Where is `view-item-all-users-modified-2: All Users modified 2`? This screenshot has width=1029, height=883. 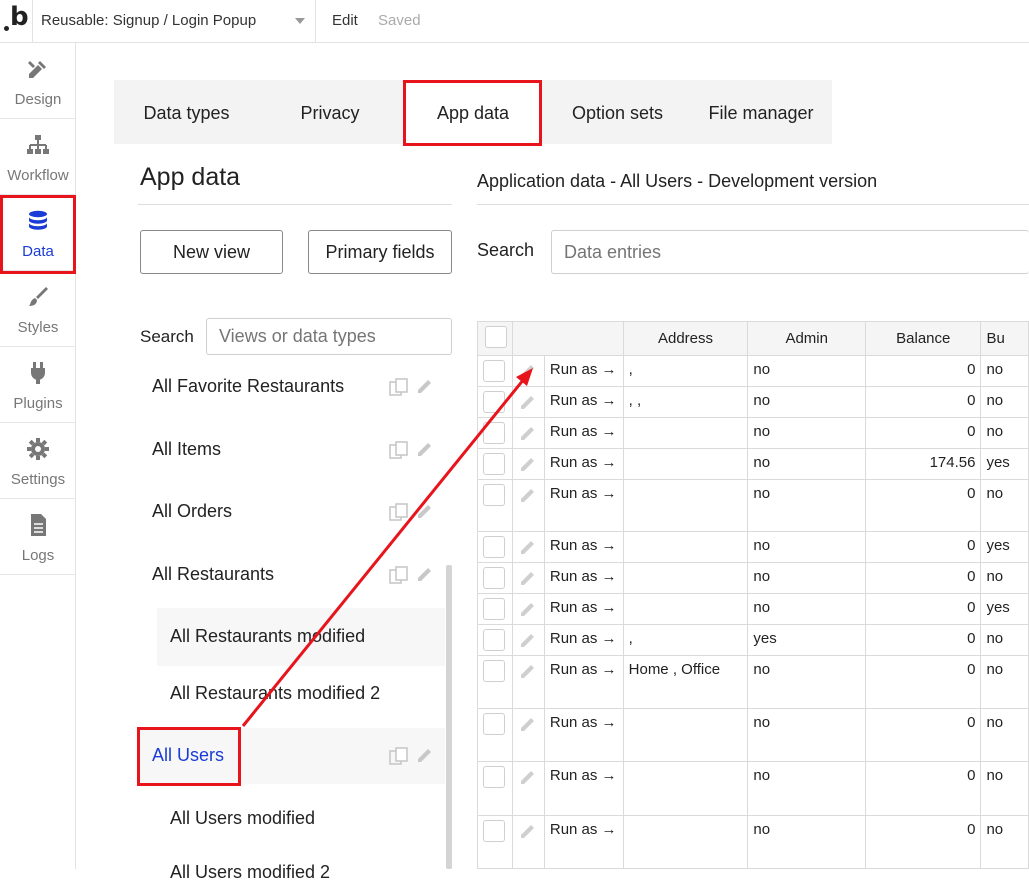
view-item-all-users-modified-2: All Users modified 2 is located at coordinates (250, 872).